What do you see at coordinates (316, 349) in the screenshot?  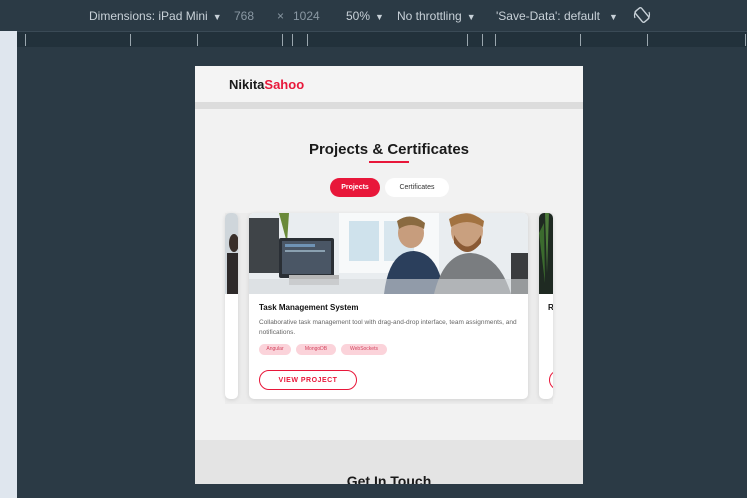 I see `tech-tag: MongoDB` at bounding box center [316, 349].